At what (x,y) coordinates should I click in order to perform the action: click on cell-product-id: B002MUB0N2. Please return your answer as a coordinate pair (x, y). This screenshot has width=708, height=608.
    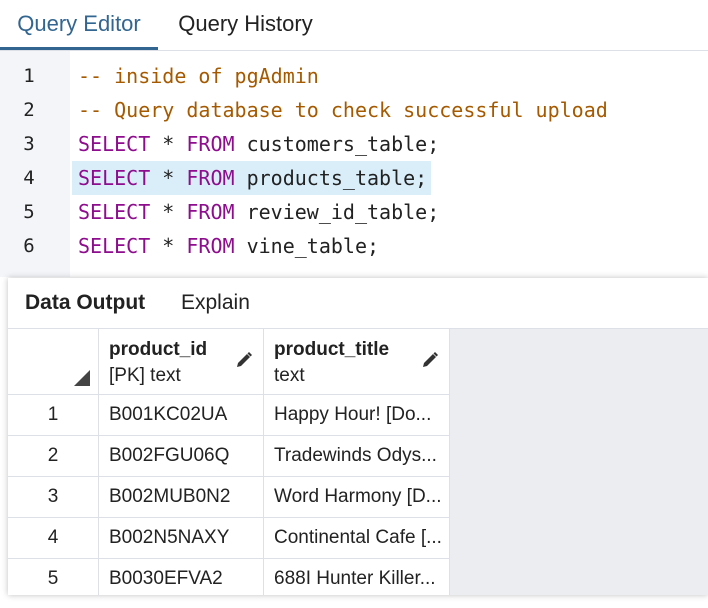
    Looking at the image, I should click on (181, 497).